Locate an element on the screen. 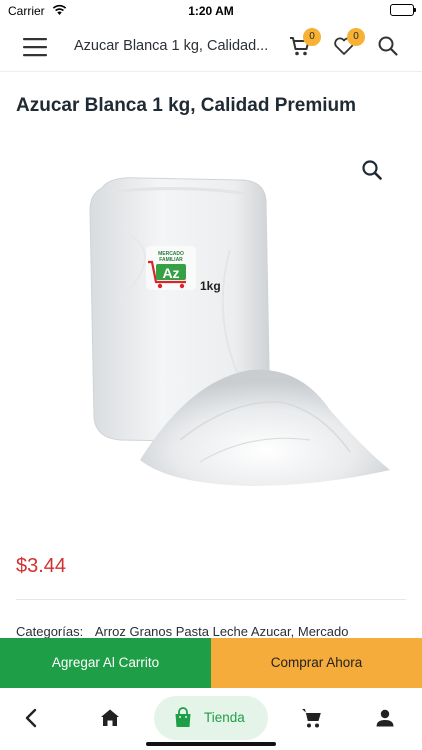  header-wishlist-button: 0 is located at coordinates (348, 44).